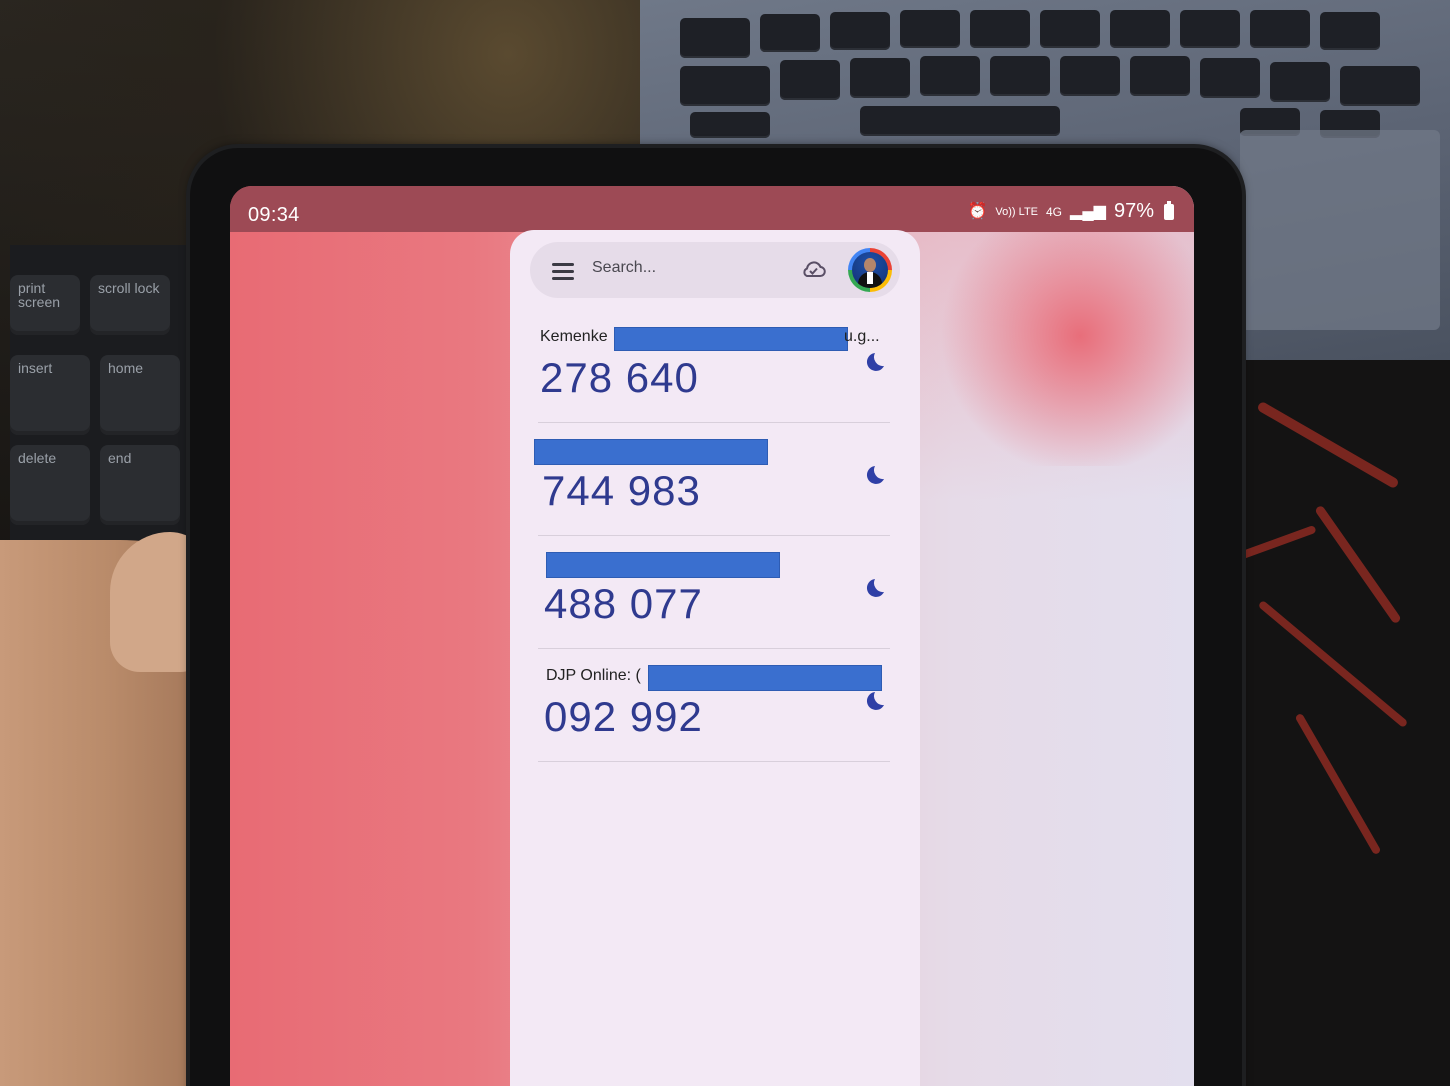  Describe the element at coordinates (623, 716) in the screenshot. I see `otp-code: 092 992` at that location.